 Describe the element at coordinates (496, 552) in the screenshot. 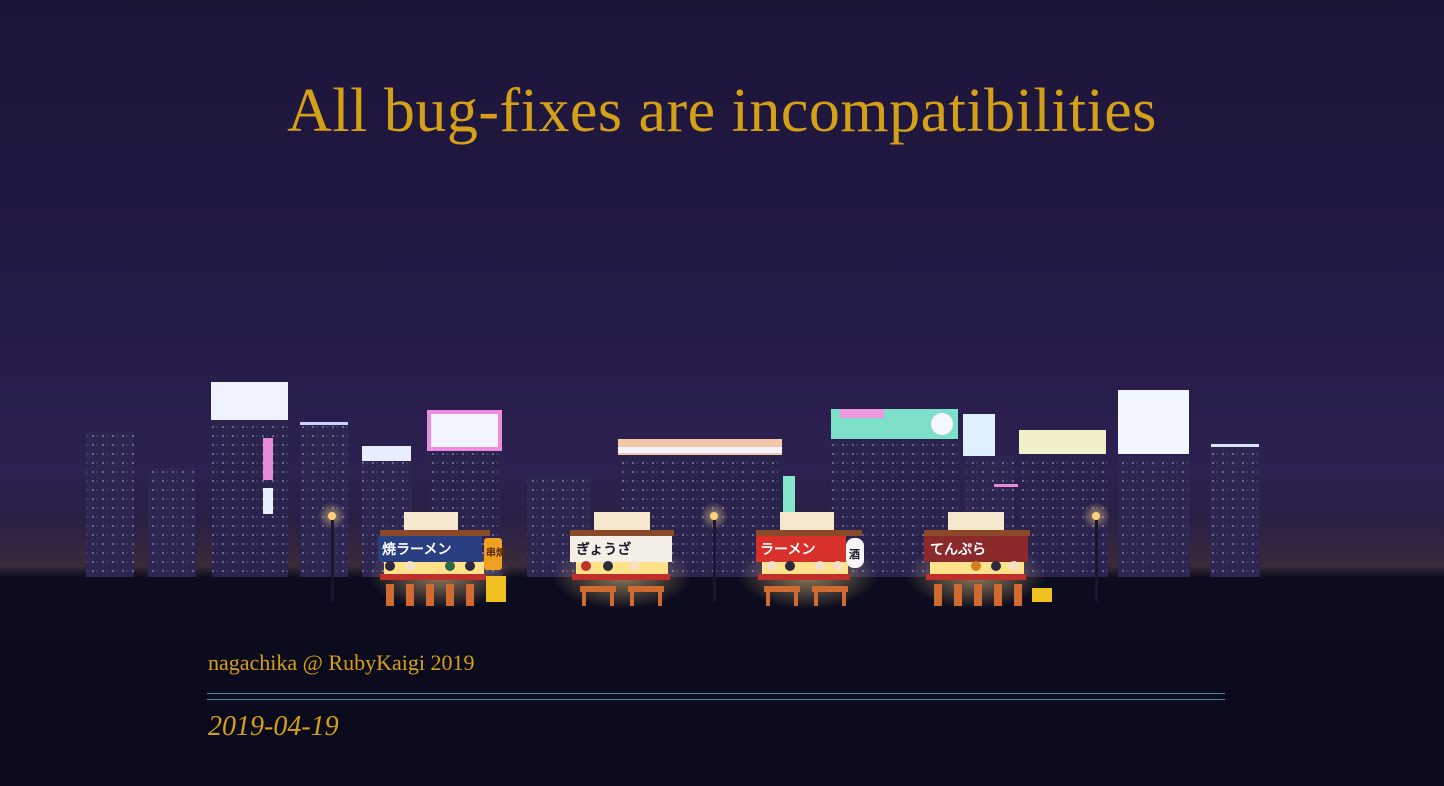

I see `stall-side-sign: 串焼` at that location.